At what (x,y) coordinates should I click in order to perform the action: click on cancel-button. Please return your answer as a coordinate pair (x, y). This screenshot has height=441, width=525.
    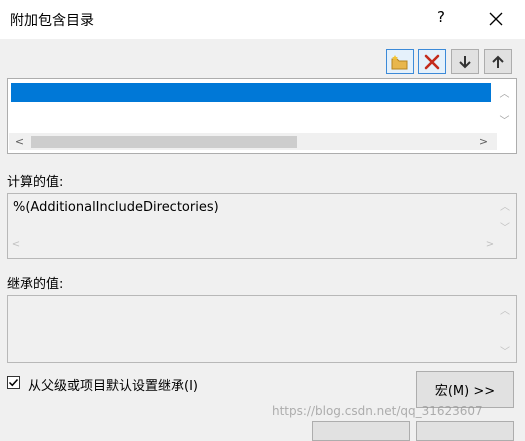
    Looking at the image, I should click on (465, 431).